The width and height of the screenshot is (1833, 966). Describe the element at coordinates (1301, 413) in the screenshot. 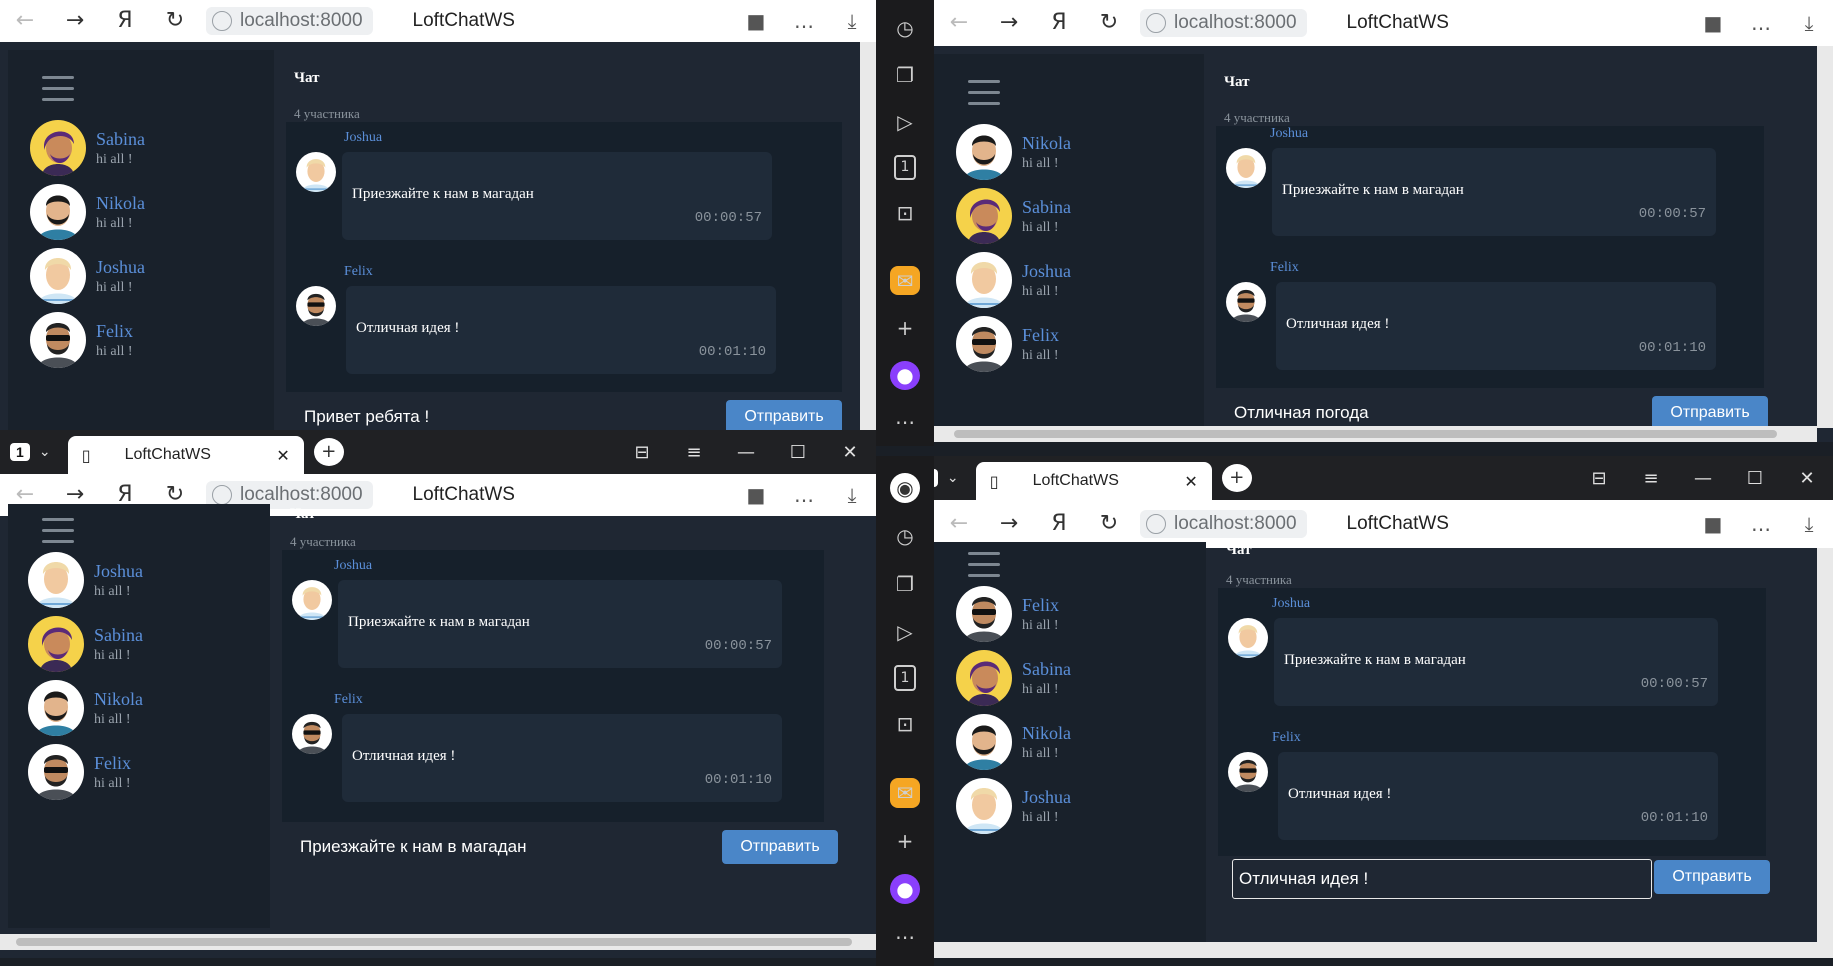

I see `message-input: Отличная погода` at that location.